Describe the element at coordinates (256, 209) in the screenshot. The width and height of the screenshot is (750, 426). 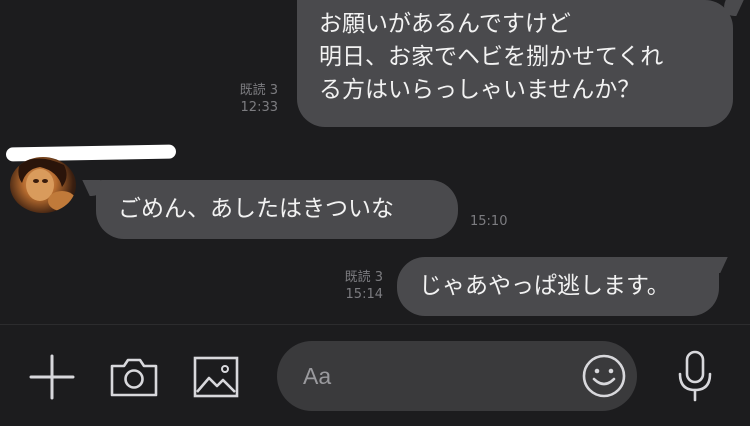
I see `message-line: ごめん、あしたはきついな` at that location.